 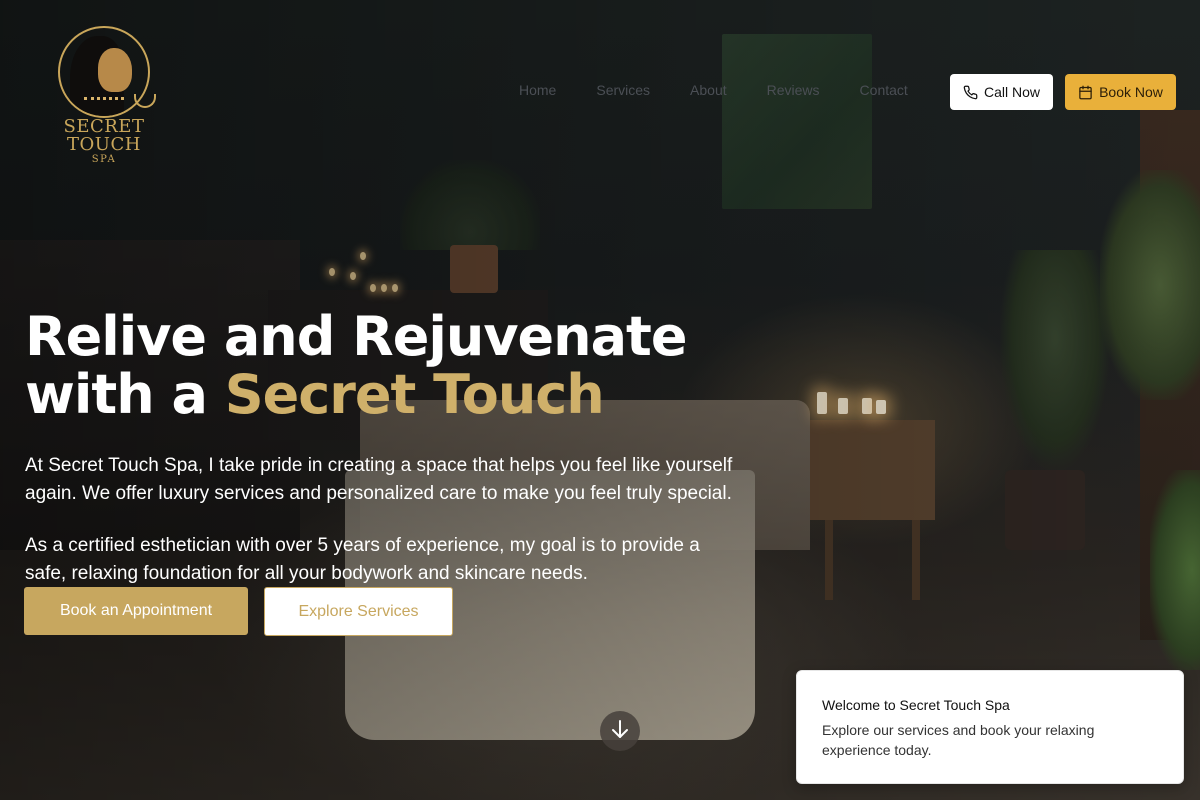 I want to click on headline-line2-prefix: with a, so click(x=125, y=394).